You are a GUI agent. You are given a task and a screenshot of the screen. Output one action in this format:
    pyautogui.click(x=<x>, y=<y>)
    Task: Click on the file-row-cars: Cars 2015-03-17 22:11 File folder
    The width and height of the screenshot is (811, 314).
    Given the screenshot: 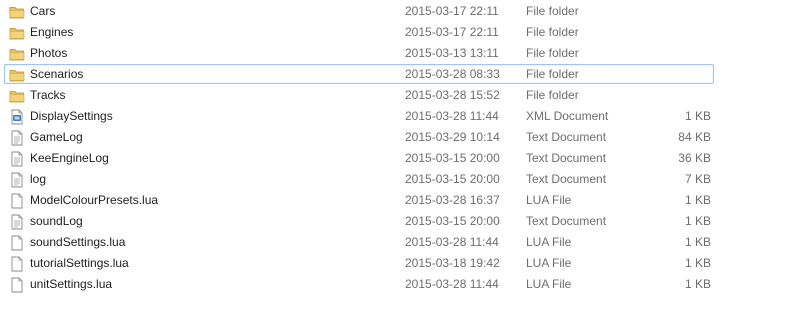 What is the action you would take?
    pyautogui.click(x=359, y=11)
    